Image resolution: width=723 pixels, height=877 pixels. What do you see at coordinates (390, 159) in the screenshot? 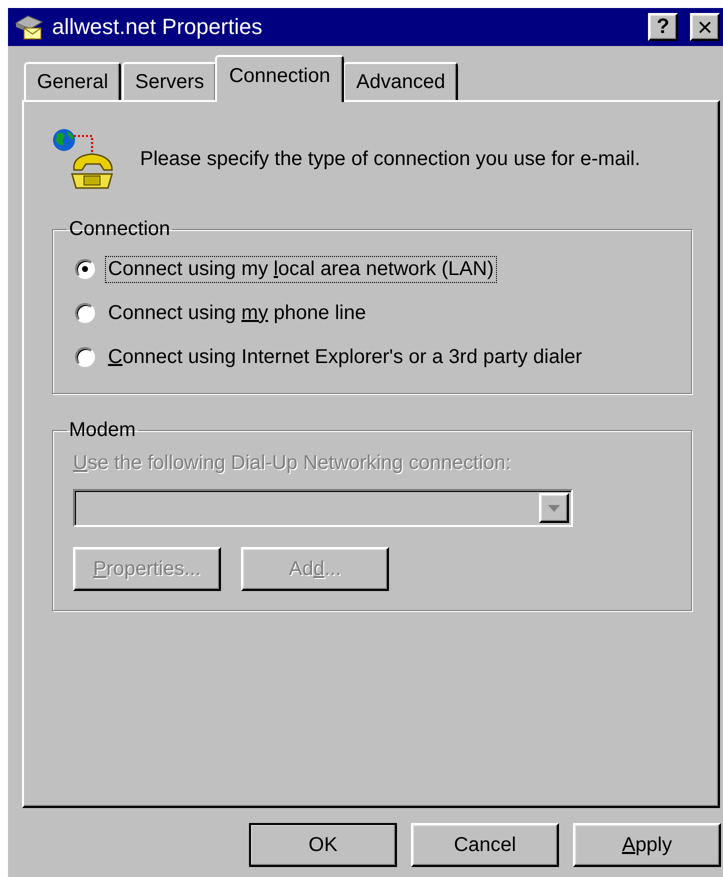
I see `instruction-text: Please specify the type of connection you use for e-mail.` at bounding box center [390, 159].